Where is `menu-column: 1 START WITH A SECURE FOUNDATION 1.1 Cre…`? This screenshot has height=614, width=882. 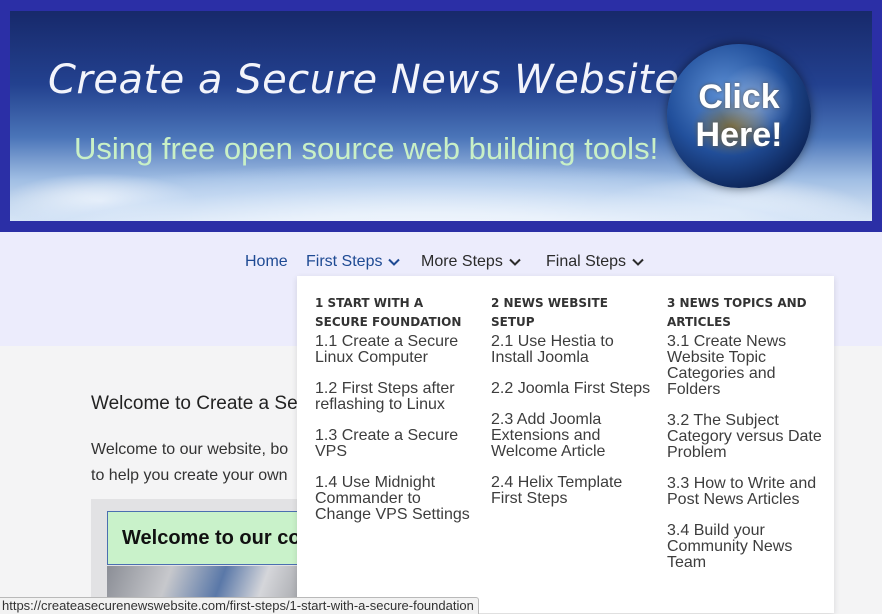 menu-column: 1 START WITH A SECURE FOUNDATION 1.1 Cre… is located at coordinates (395, 416).